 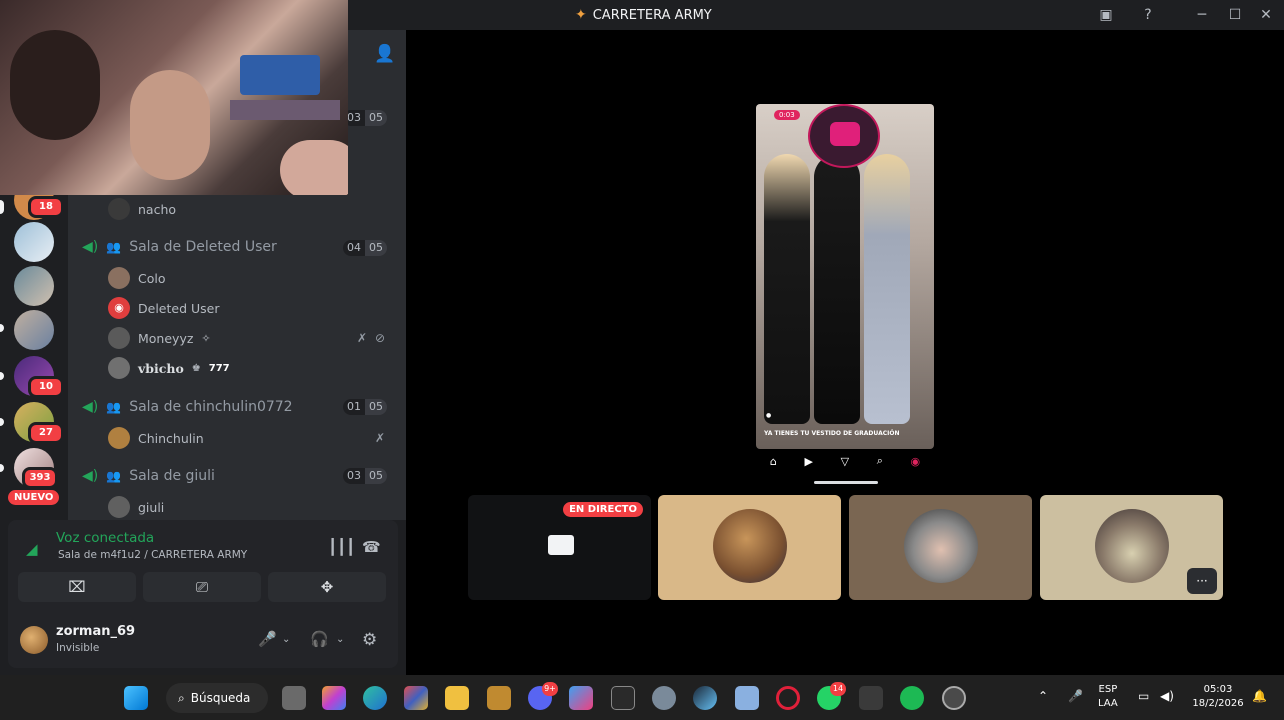 I want to click on stream-tile-screen: EN DIRECTO, so click(x=559, y=547).